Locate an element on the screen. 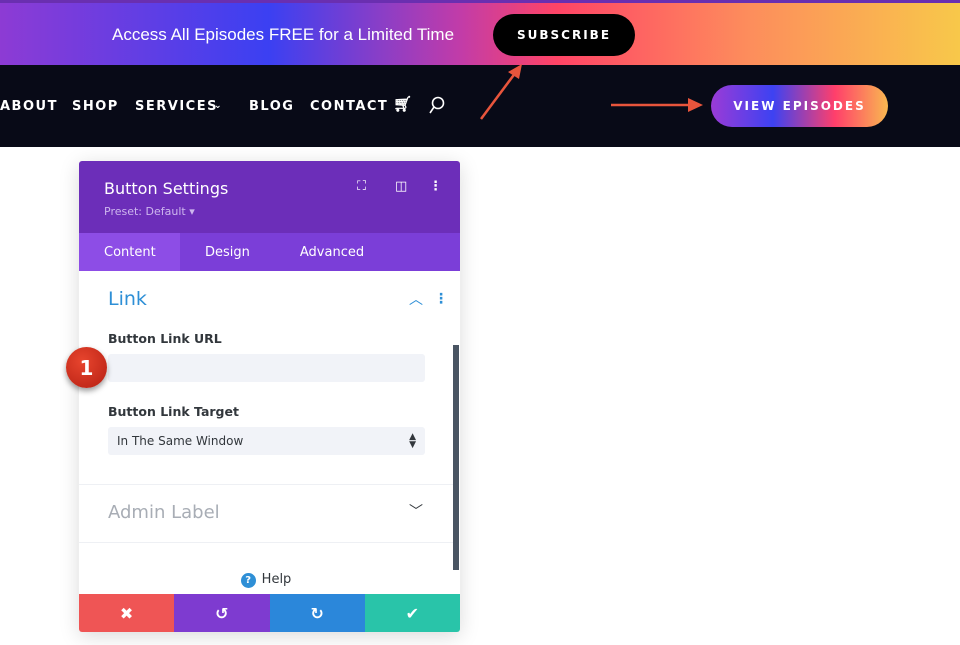  help-link: ? Help is located at coordinates (266, 580).